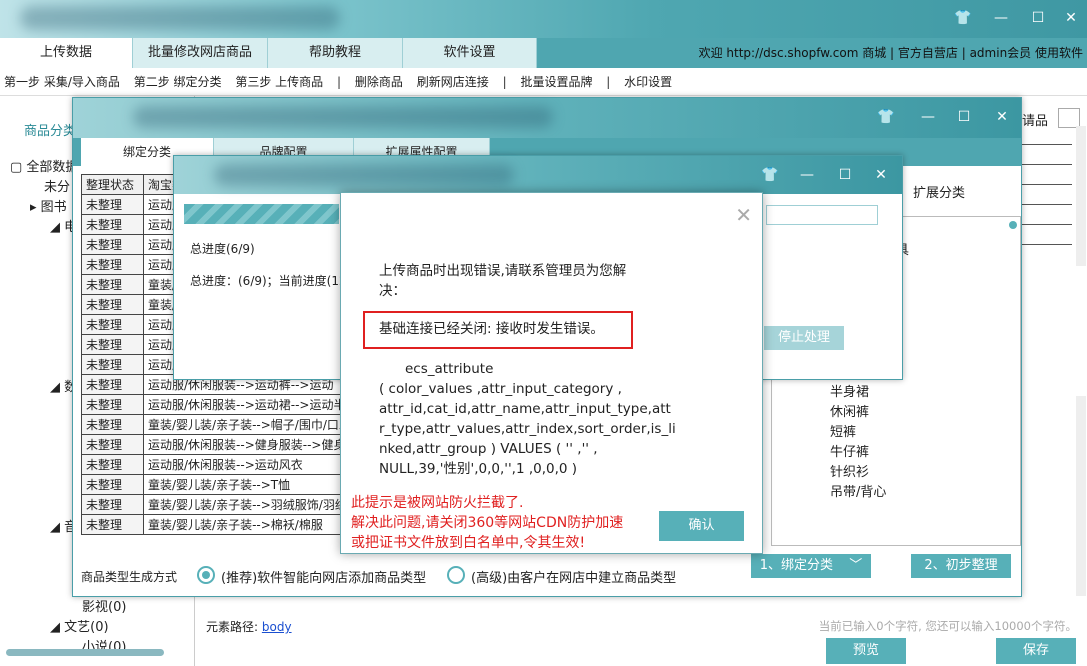 Image resolution: width=1087 pixels, height=666 pixels. What do you see at coordinates (849, 470) in the screenshot?
I see `category-list-item: 针织衫` at bounding box center [849, 470].